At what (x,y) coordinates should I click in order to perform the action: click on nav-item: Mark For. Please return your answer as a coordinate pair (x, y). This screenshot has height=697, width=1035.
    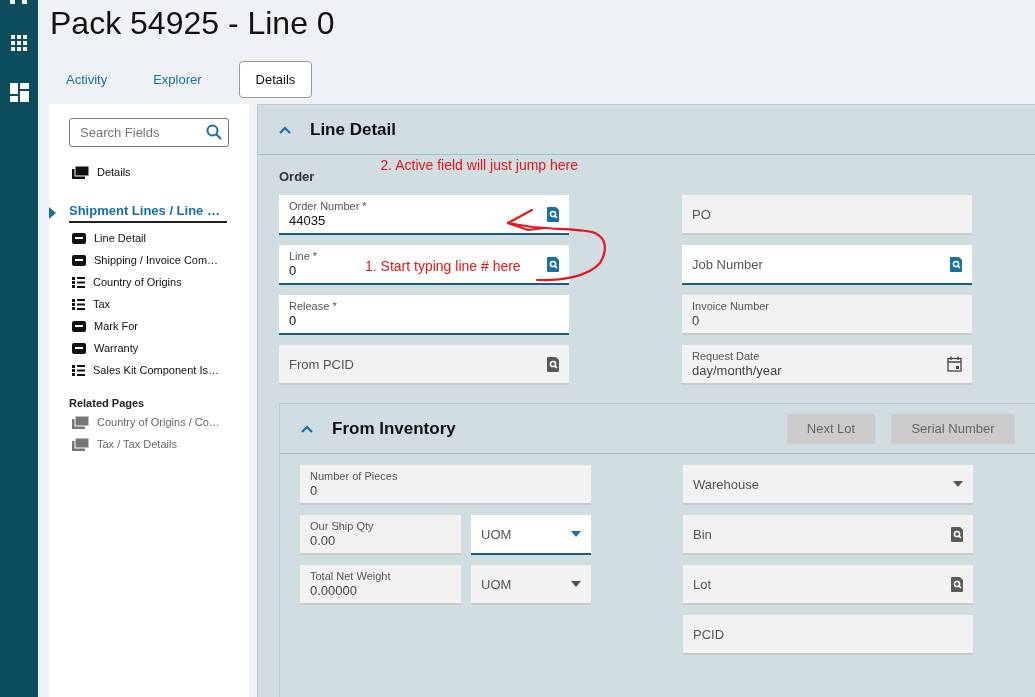
    Looking at the image, I should click on (106, 326).